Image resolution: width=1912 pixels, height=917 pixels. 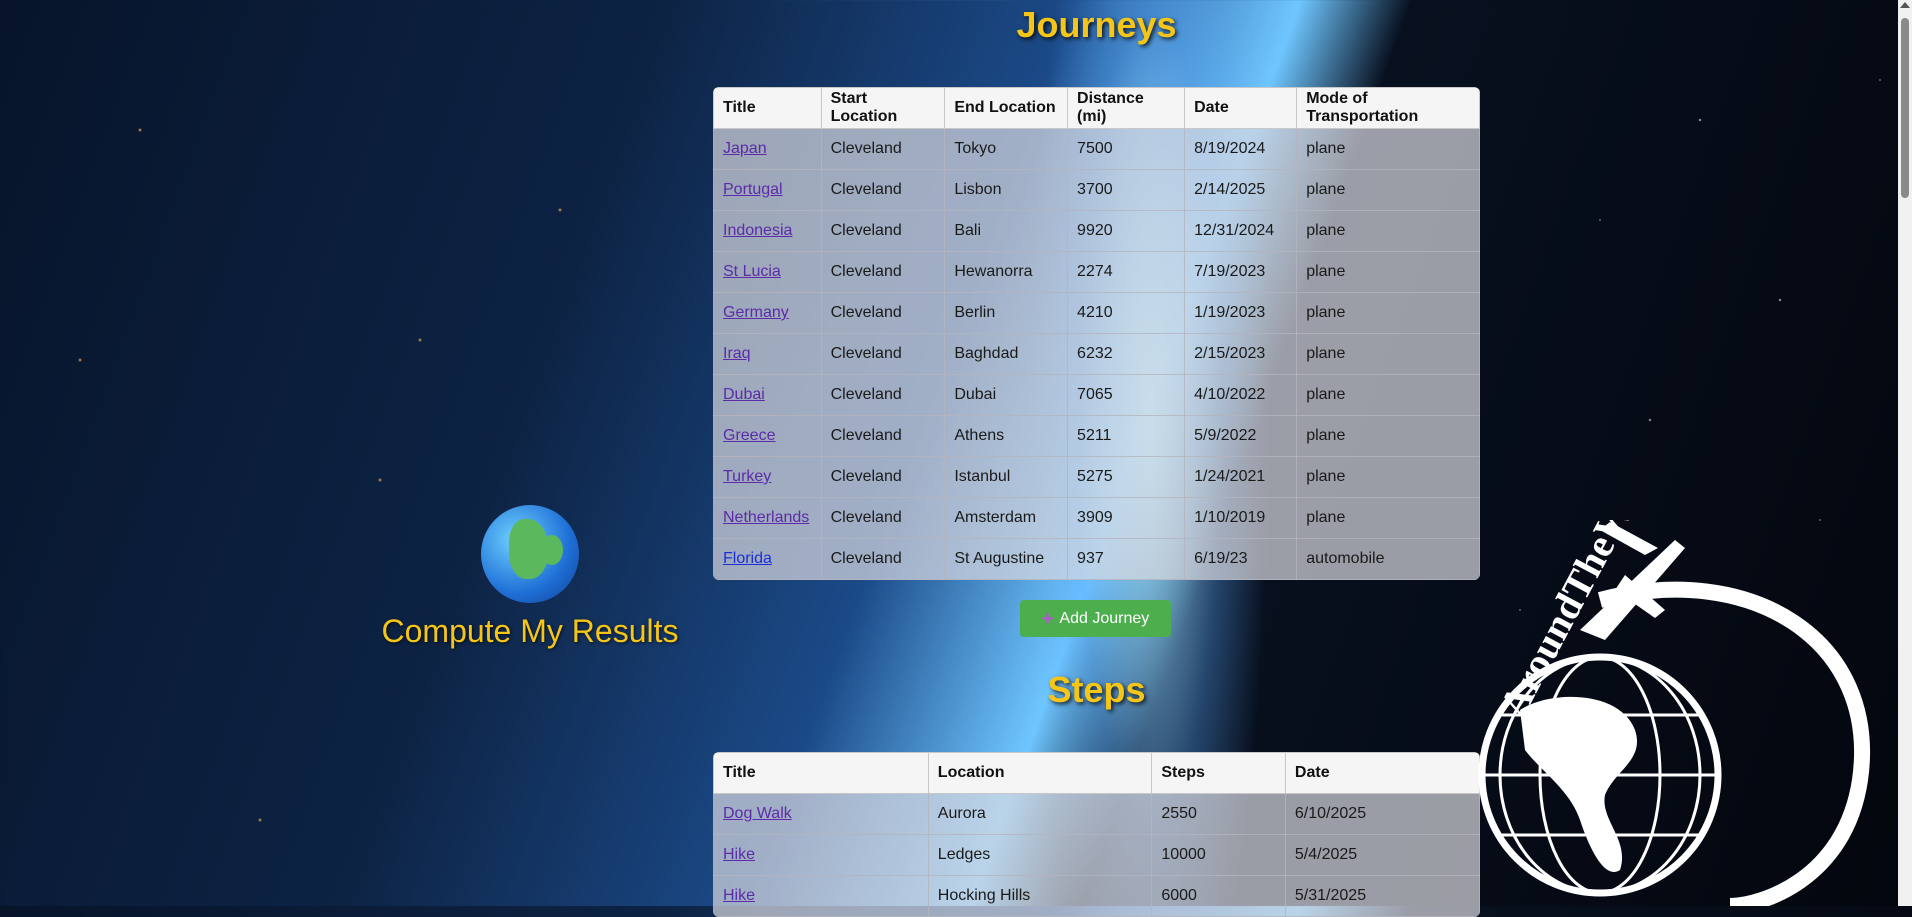 I want to click on journeys-heading: Journeys, so click(x=1096, y=24).